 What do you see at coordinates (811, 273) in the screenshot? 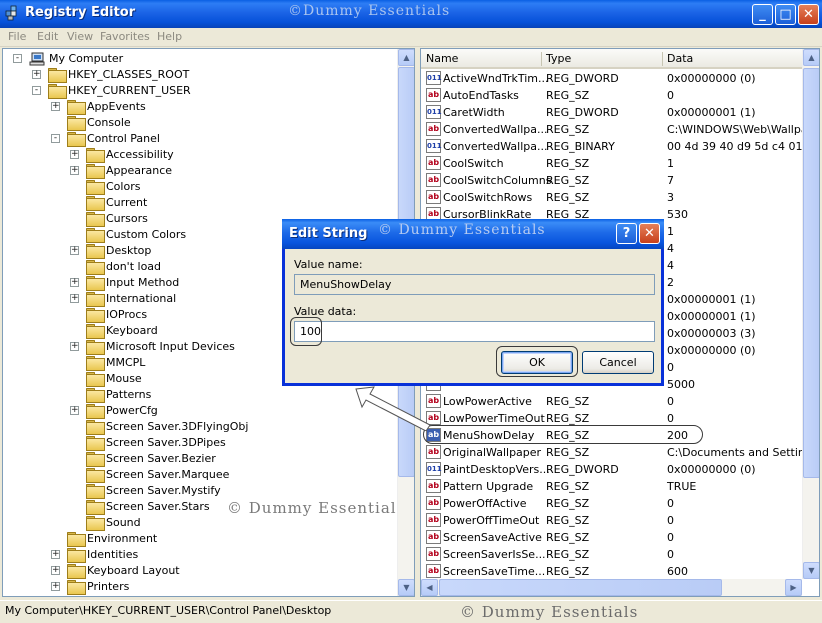
I see `list-scroll-thumb` at bounding box center [811, 273].